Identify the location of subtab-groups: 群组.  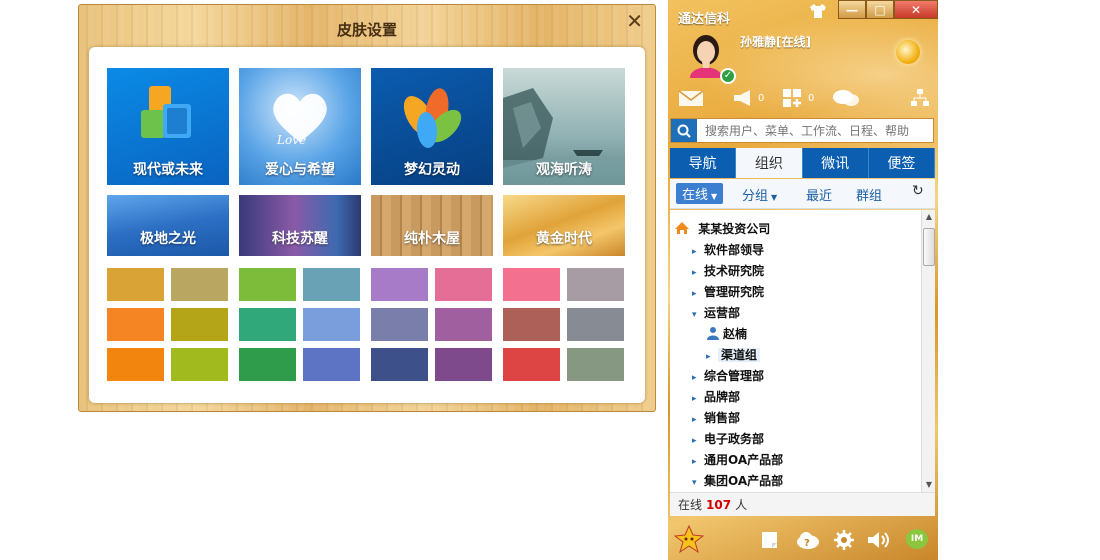
(869, 194).